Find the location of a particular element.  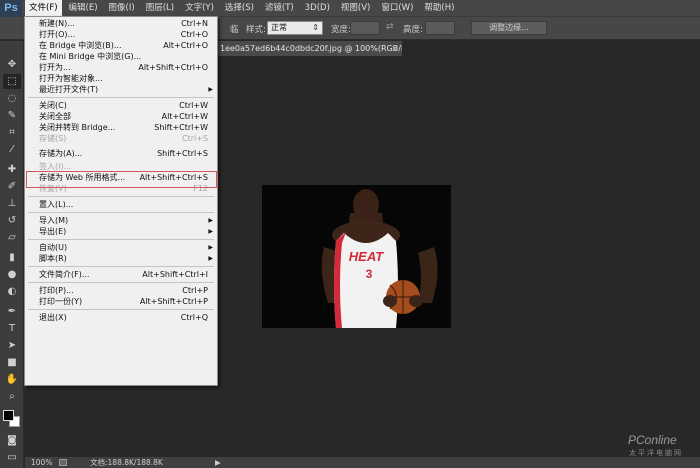

document-info: 文档:188.8K/188.8K is located at coordinates (126, 462).